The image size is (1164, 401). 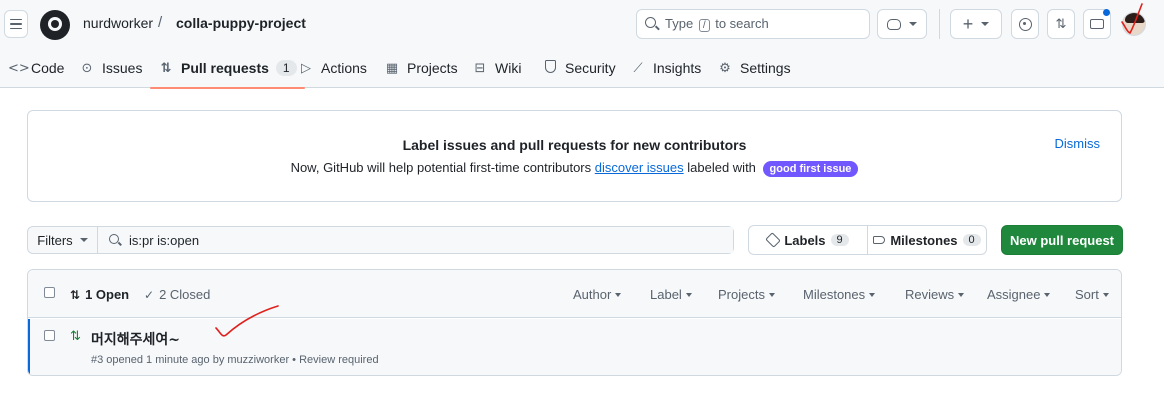 I want to click on avatar, so click(x=1134, y=24).